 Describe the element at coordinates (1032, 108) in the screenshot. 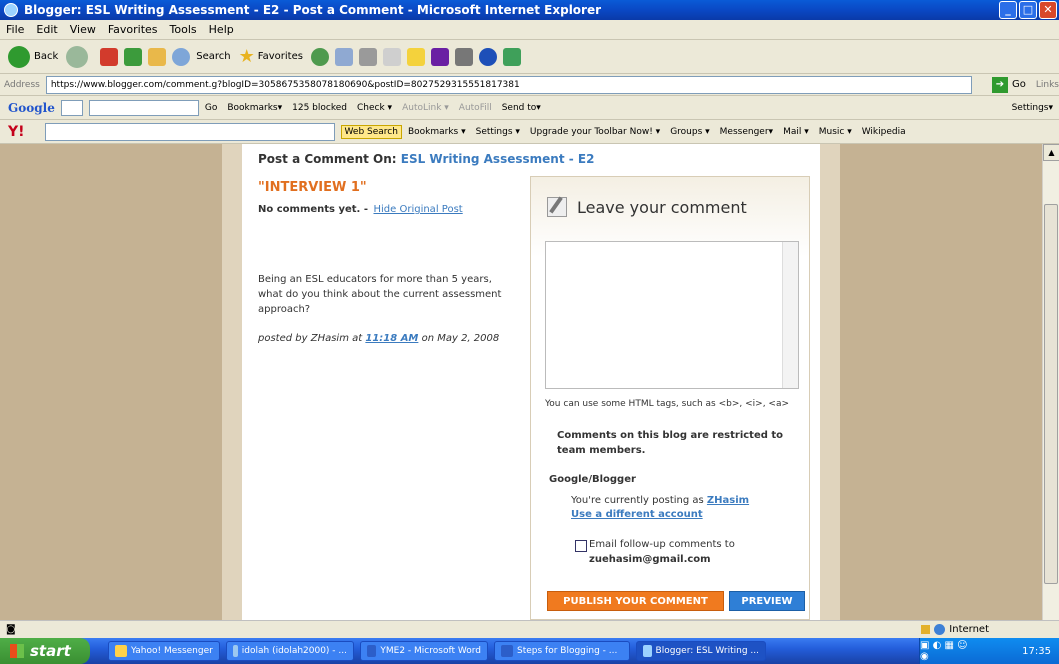

I see `google-settings: Settings▾` at that location.